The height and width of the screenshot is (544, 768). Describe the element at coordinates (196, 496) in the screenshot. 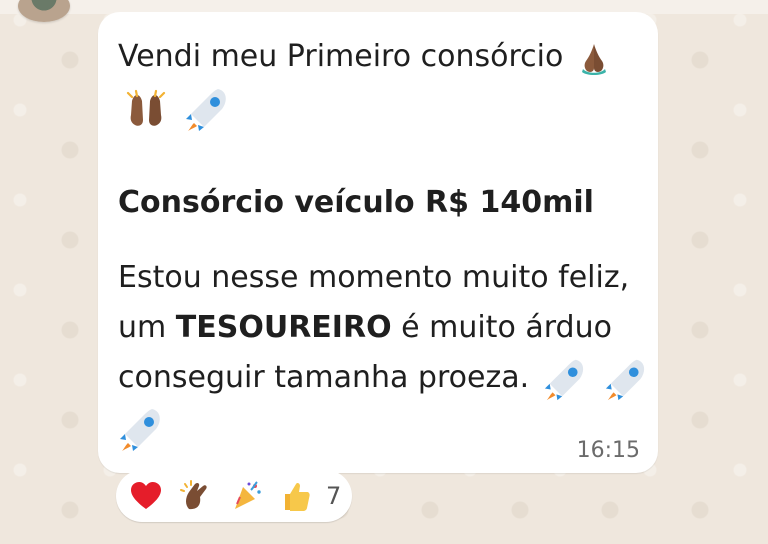

I see `clapping-hands-emoji` at that location.